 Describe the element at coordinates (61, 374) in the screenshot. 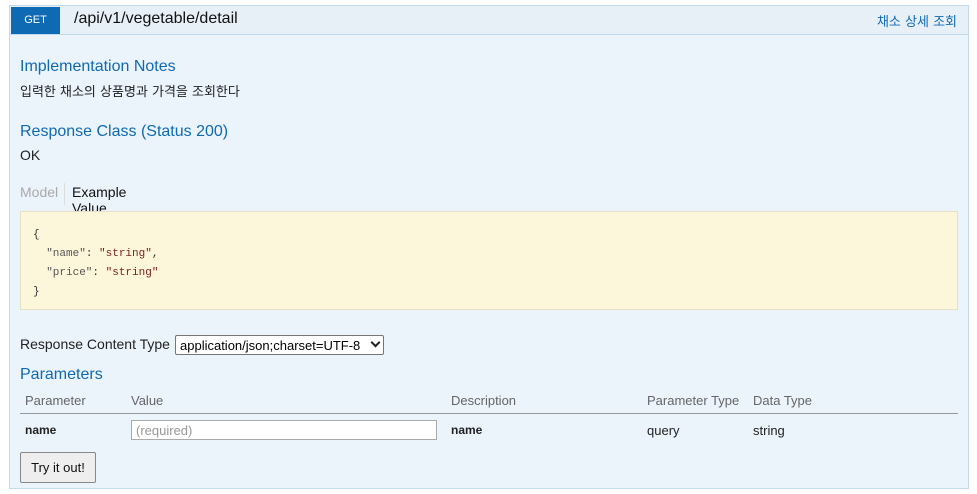

I see `parameters-heading: Parameters` at that location.